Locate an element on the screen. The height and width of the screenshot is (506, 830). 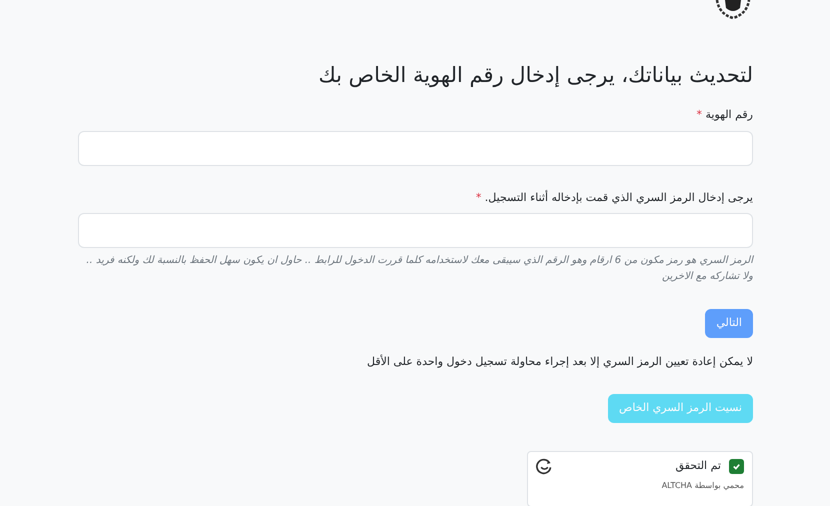
field-label: يرجى إدخال الرمز السري الذي قمت بإدخاله أثناء التسجيل. * is located at coordinates (613, 198).